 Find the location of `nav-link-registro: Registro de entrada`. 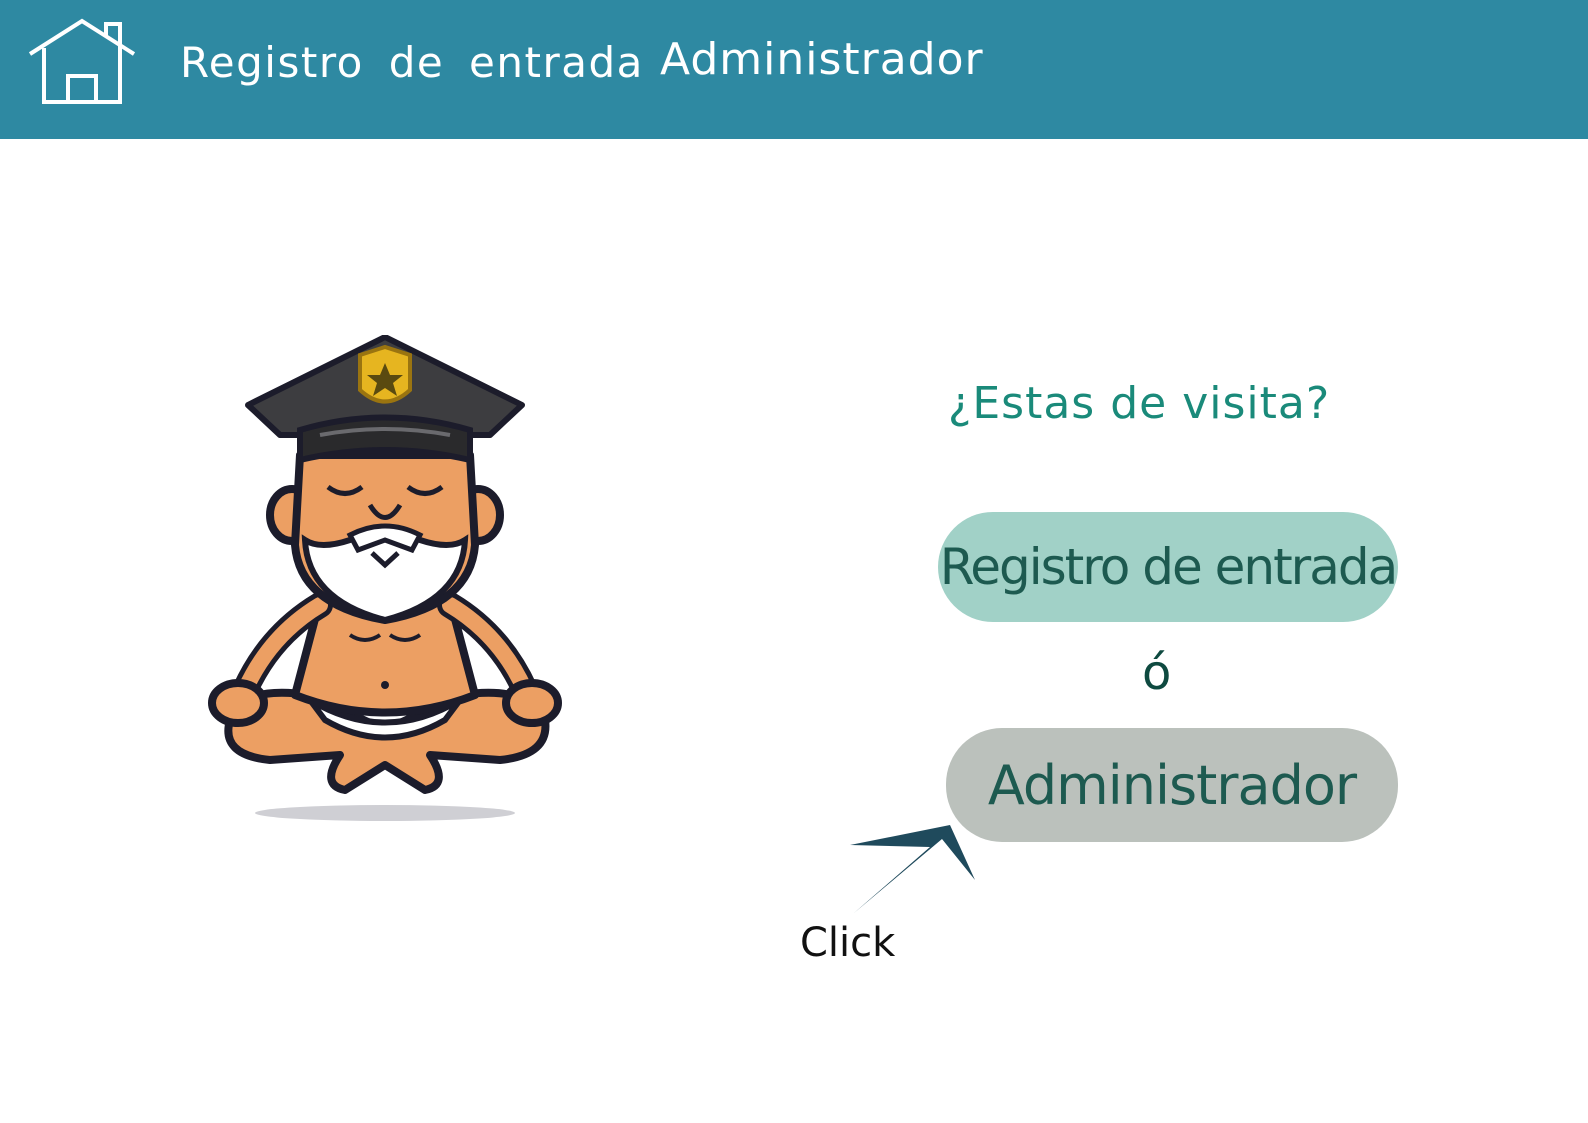

nav-link-registro: Registro de entrada is located at coordinates (412, 62).